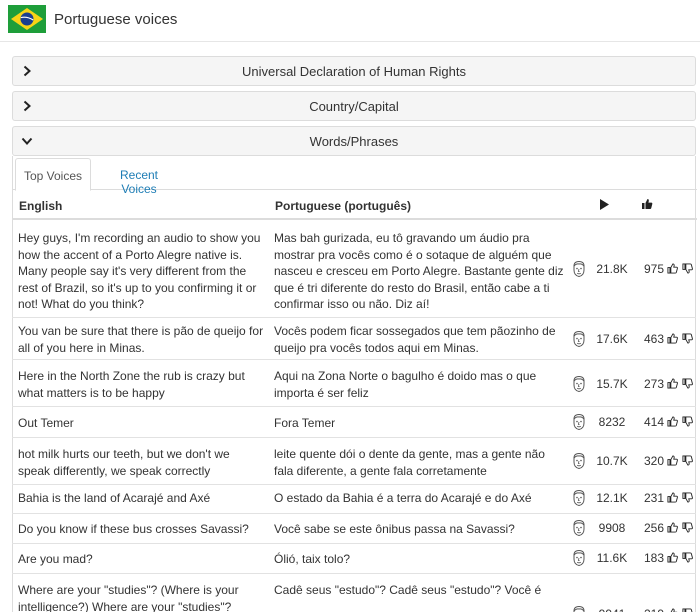  I want to click on play-count: 17.6K, so click(612, 339).